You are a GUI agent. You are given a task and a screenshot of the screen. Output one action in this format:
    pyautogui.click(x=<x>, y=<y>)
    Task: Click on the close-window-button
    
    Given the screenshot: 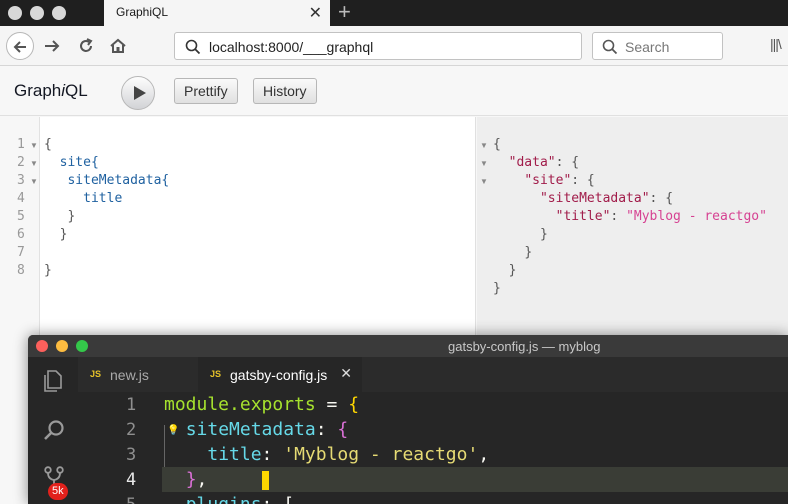 What is the action you would take?
    pyautogui.click(x=15, y=13)
    